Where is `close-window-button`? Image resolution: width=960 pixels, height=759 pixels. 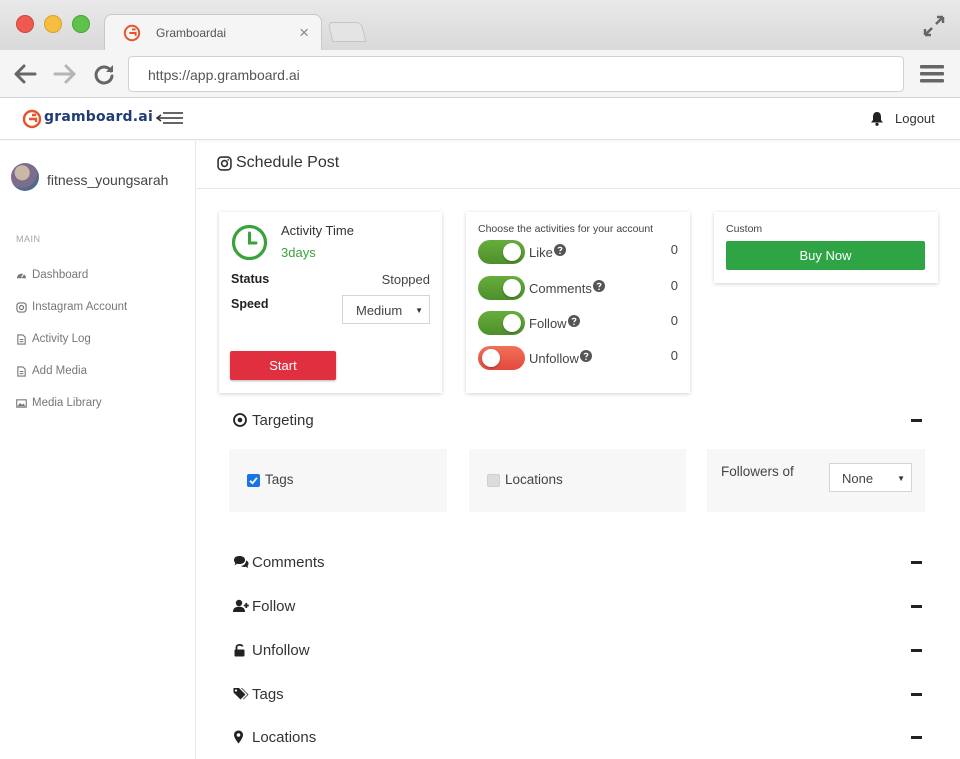 close-window-button is located at coordinates (25, 24).